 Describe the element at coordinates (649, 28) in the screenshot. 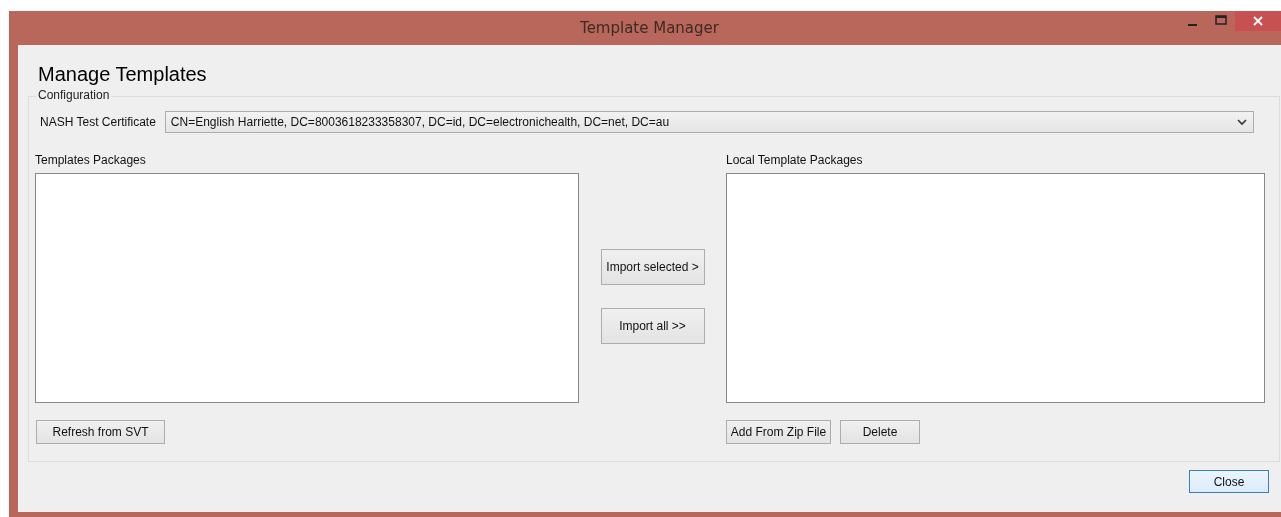

I see `window-title: Template Manager` at that location.